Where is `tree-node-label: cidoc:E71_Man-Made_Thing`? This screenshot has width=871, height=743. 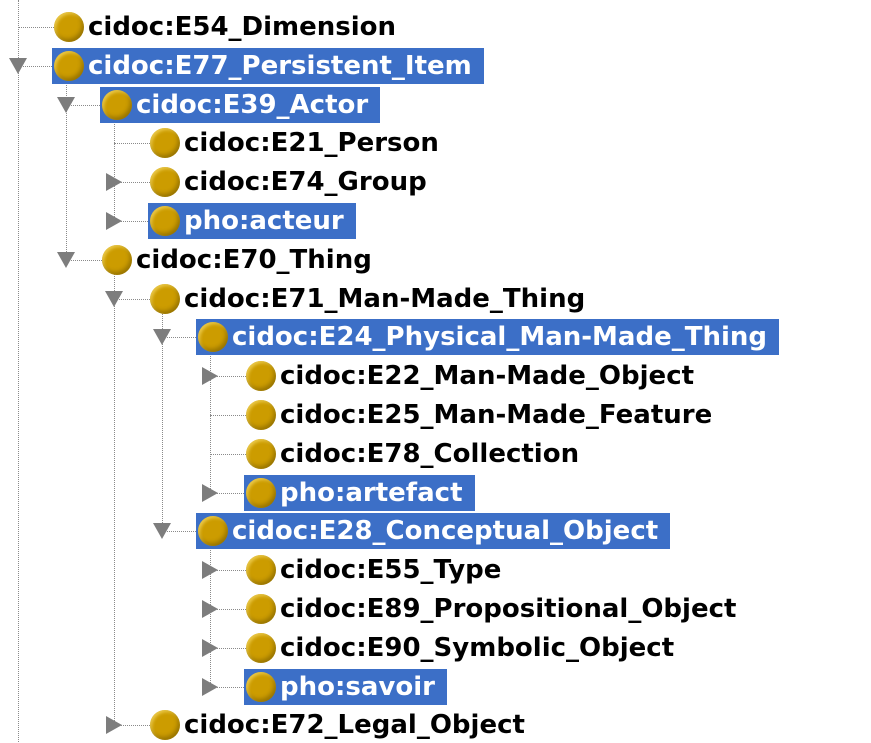 tree-node-label: cidoc:E71_Man-Made_Thing is located at coordinates (385, 298).